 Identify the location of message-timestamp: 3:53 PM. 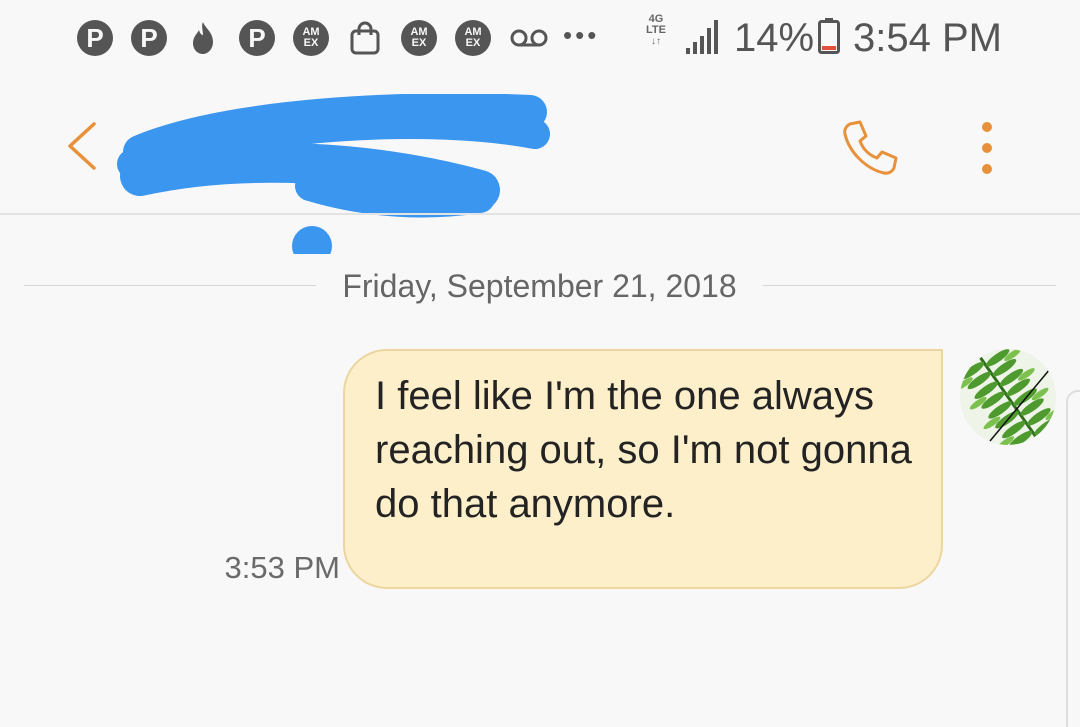
(282, 567).